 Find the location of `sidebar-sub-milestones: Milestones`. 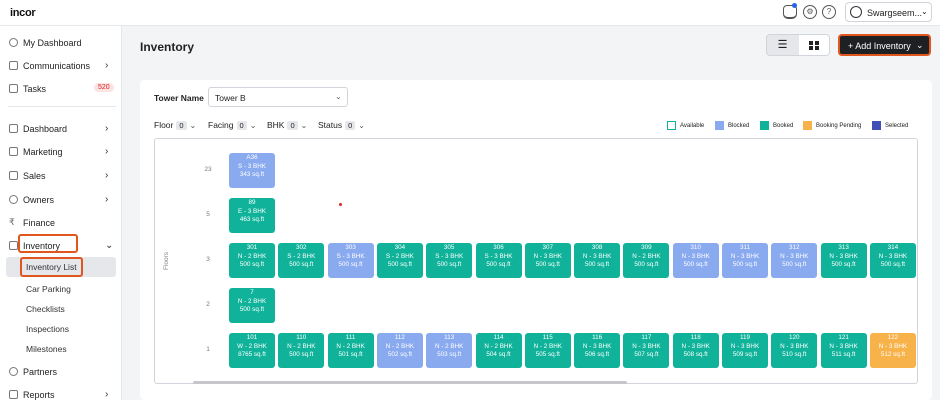

sidebar-sub-milestones: Milestones is located at coordinates (46, 349).